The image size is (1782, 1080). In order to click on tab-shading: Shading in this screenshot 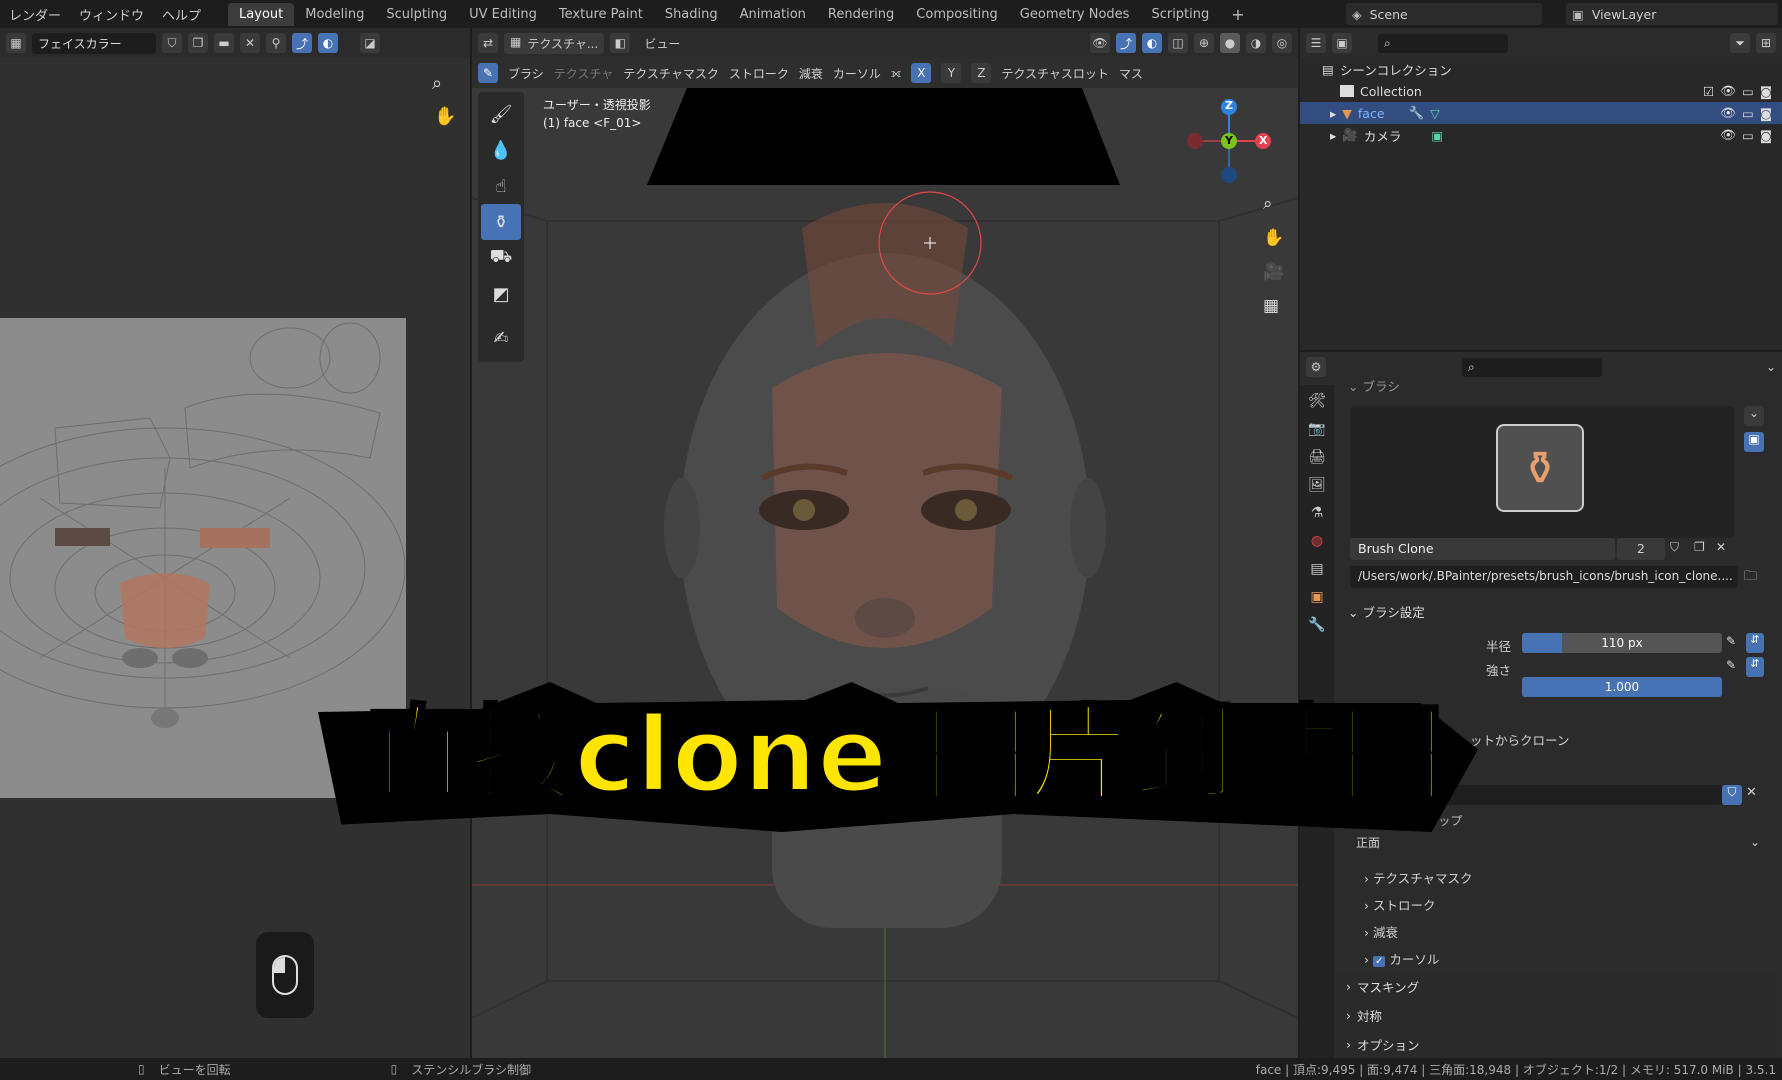, I will do `click(691, 14)`.